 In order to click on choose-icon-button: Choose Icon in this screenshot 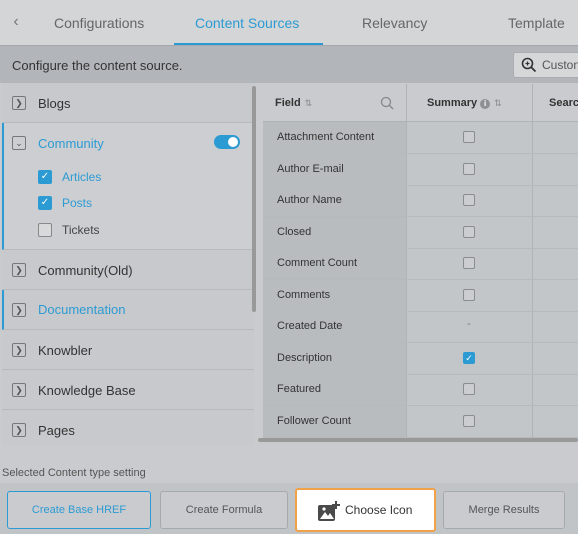, I will do `click(365, 510)`.